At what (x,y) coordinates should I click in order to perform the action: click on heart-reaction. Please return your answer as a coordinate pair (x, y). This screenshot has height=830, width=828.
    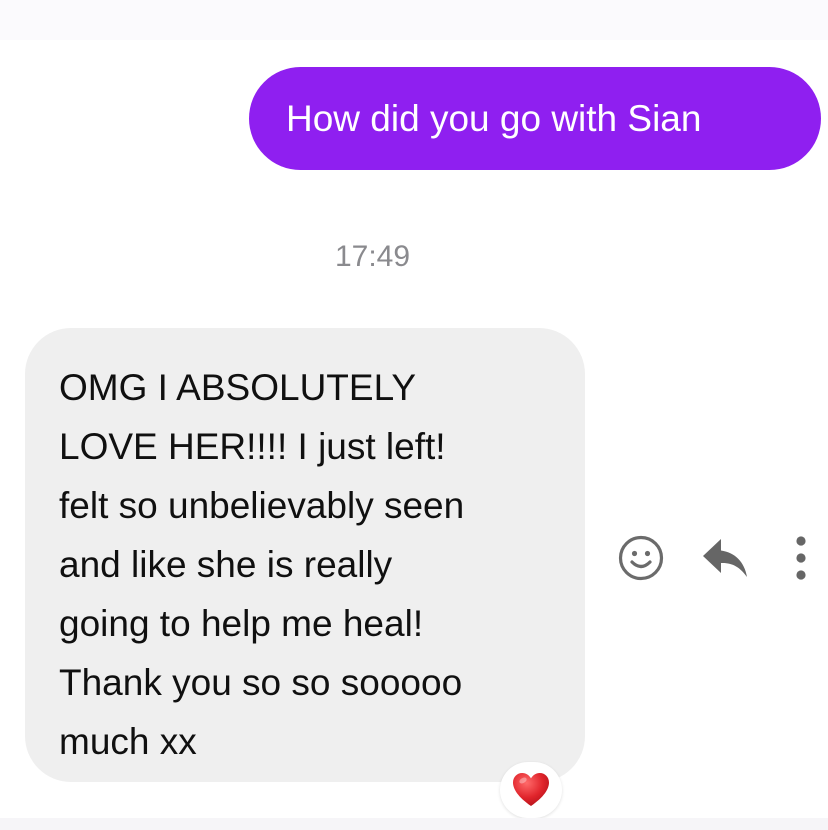
    Looking at the image, I should click on (531, 790).